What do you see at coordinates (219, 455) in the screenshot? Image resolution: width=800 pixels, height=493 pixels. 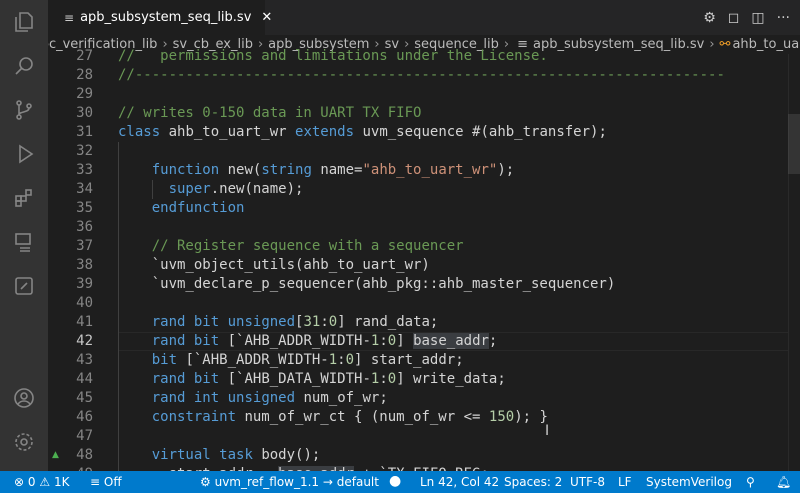 I see `code-line: virtual task body();` at bounding box center [219, 455].